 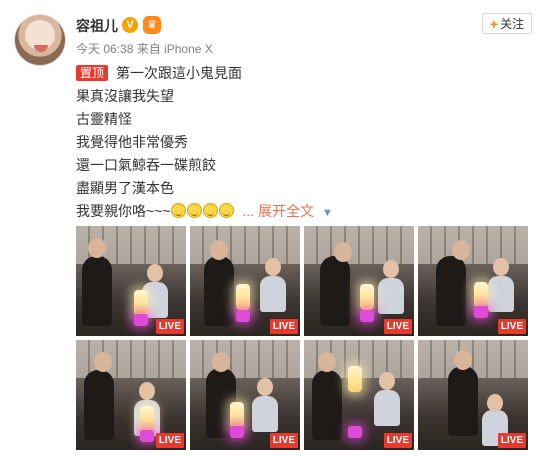 What do you see at coordinates (125, 96) in the screenshot?
I see `post-line: 果真沒讓我失望` at bounding box center [125, 96].